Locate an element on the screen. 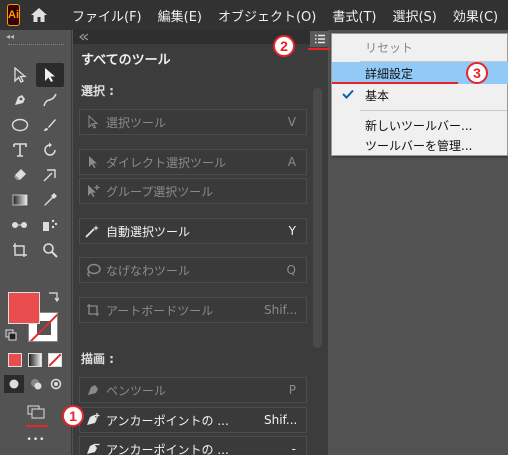  tool-row-magic-wand: 自動選択ツール Y is located at coordinates (193, 231).